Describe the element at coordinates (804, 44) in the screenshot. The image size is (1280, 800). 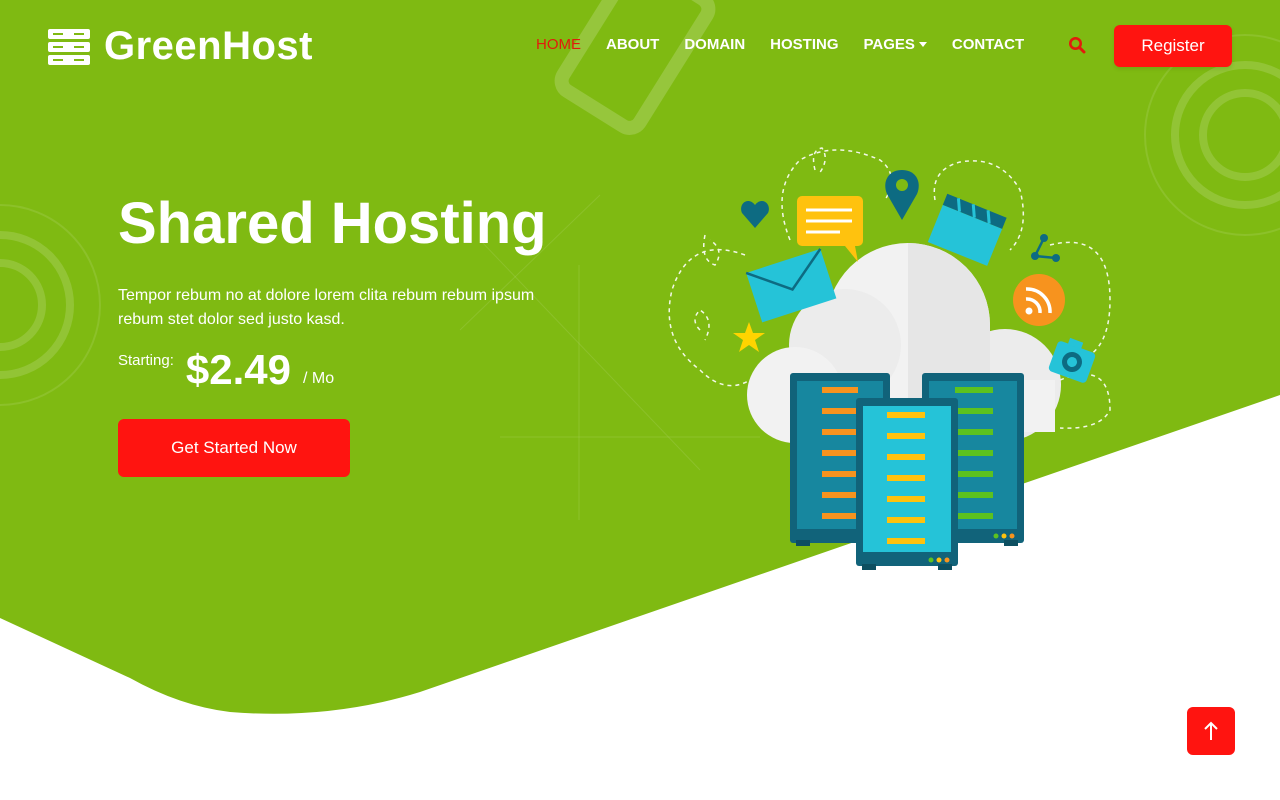
I see `nav-hosting: HOSTING` at that location.